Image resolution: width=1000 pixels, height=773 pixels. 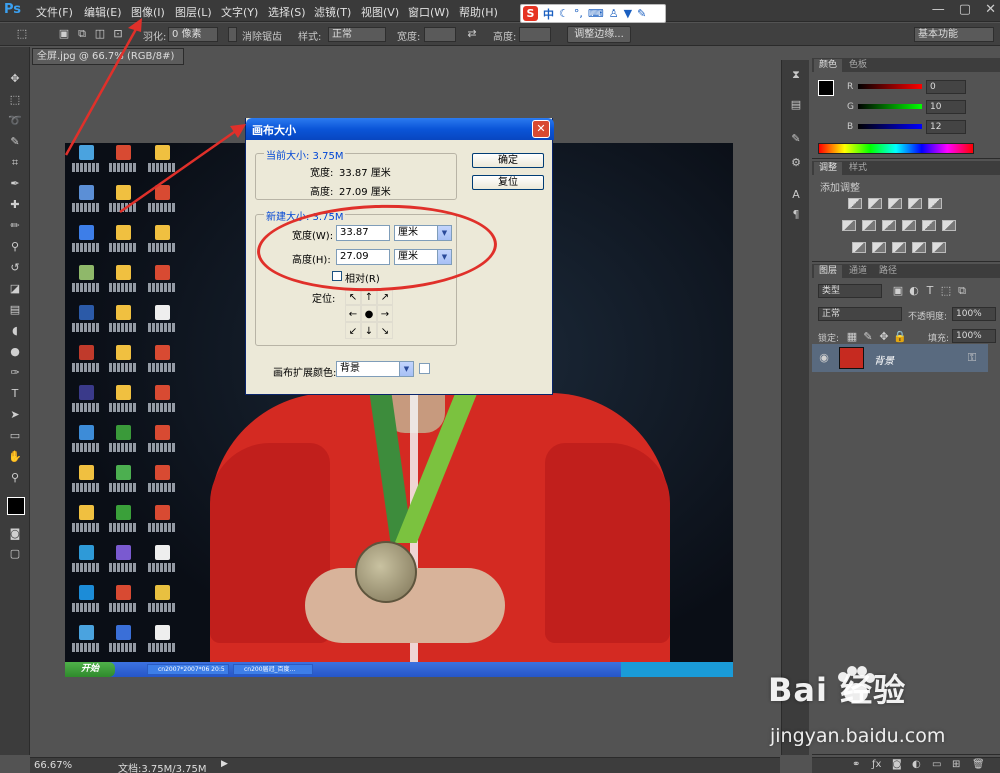 I want to click on photo-filter-icon, so click(x=909, y=225).